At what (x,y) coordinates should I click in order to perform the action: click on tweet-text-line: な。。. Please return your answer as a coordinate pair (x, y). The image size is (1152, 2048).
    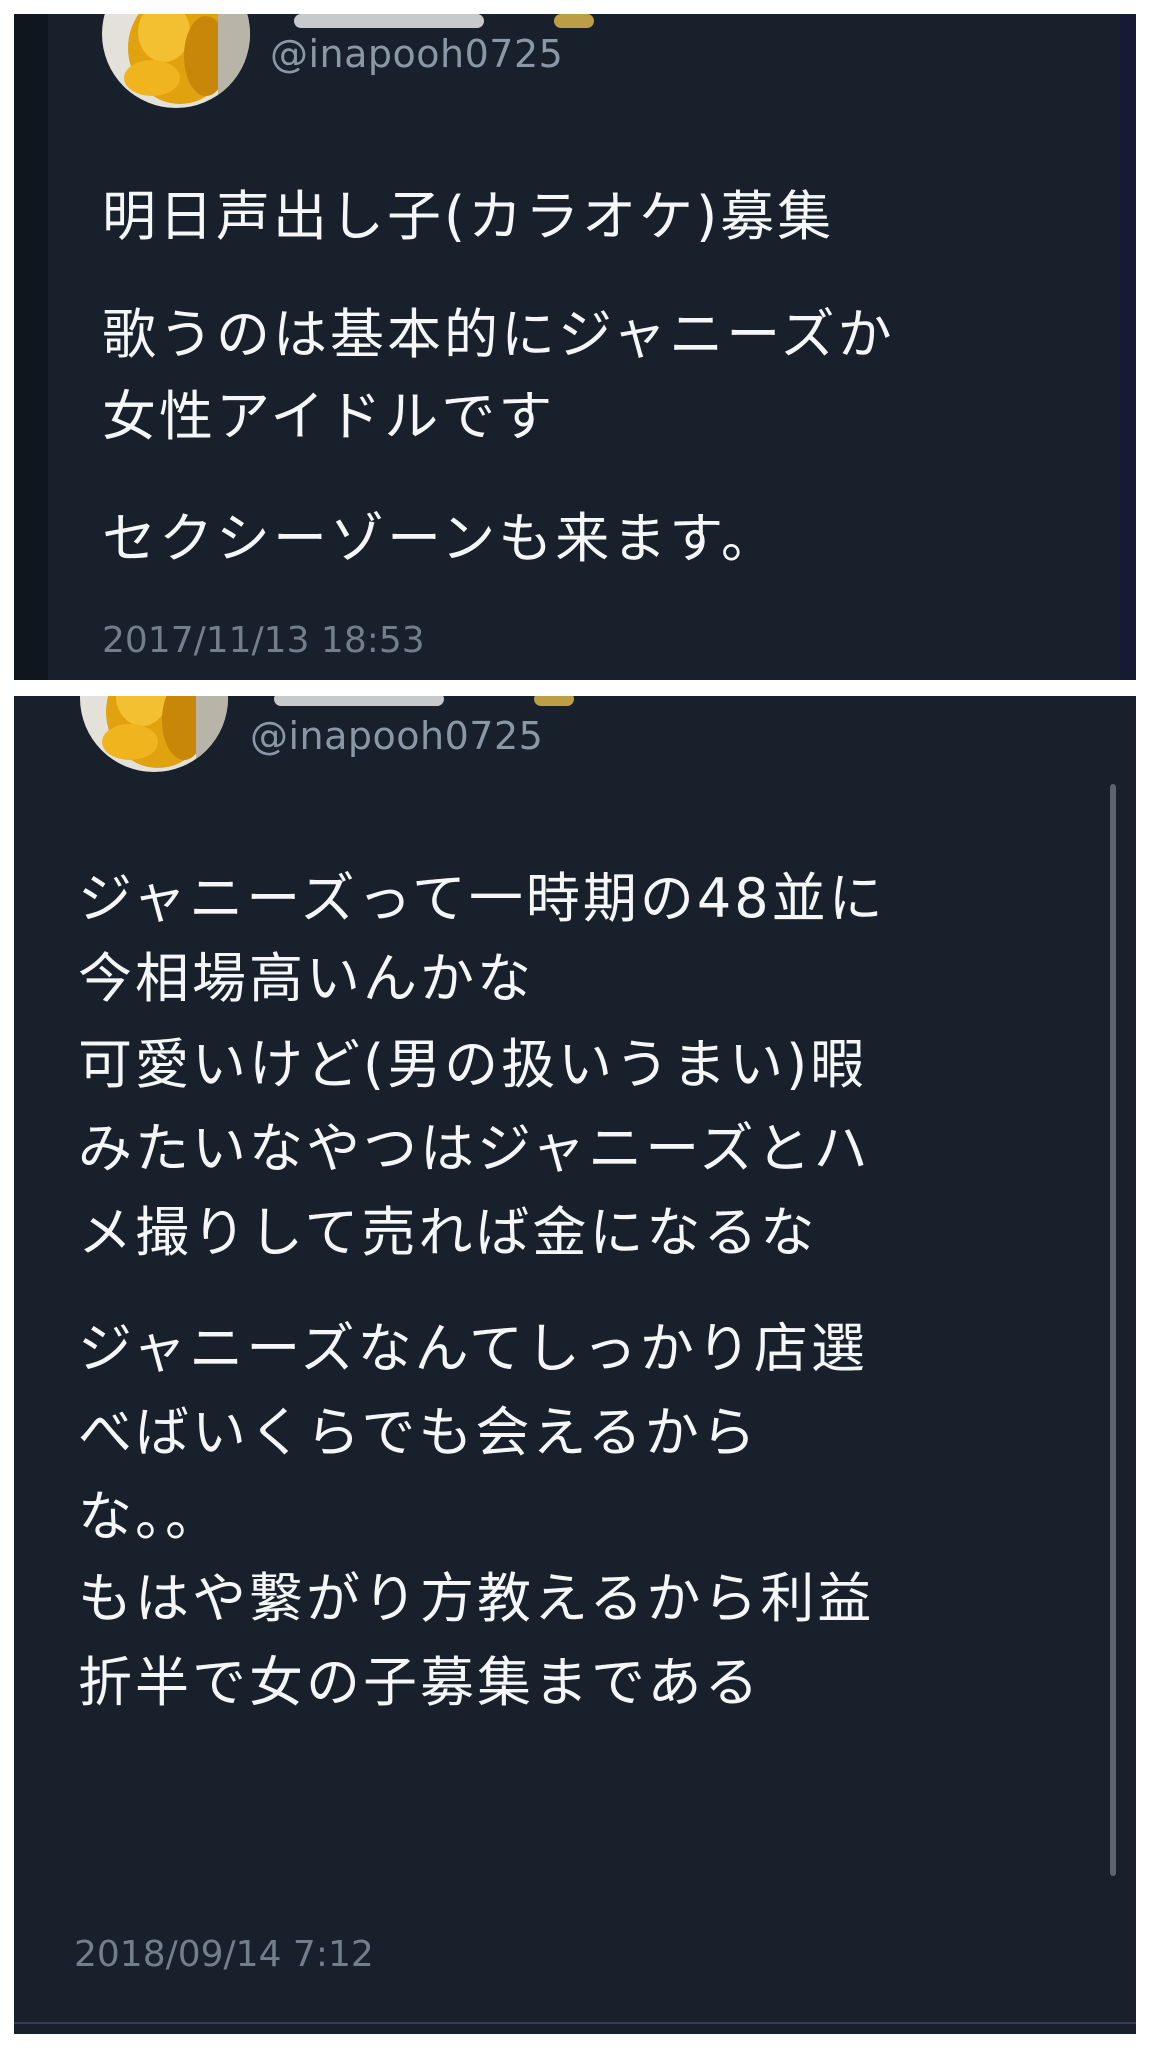
    Looking at the image, I should click on (150, 1516).